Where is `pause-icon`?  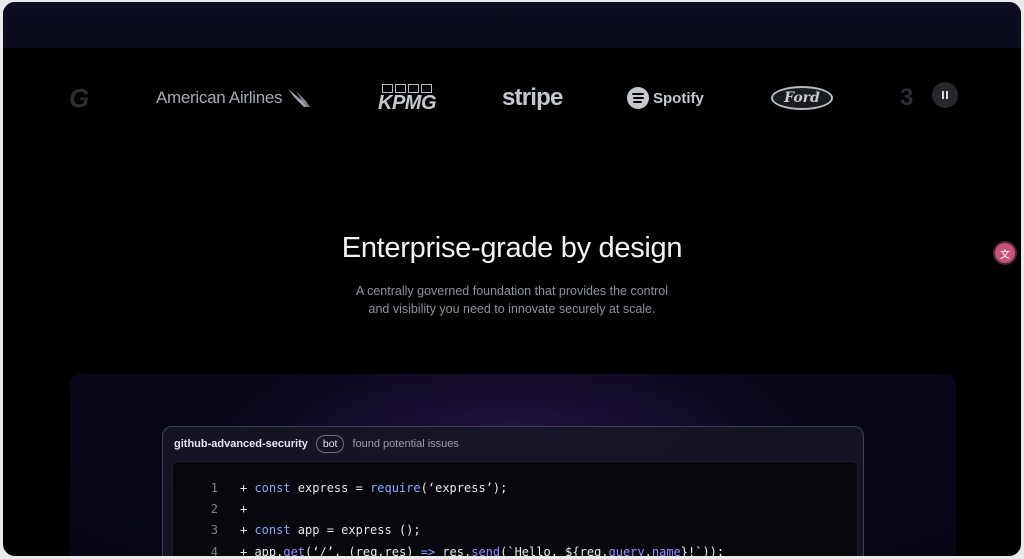 pause-icon is located at coordinates (943, 95).